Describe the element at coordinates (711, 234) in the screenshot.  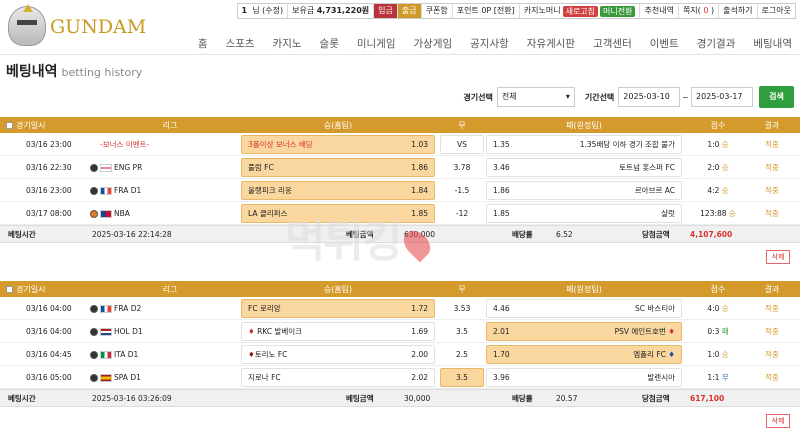
I see `win-amount: 4,107,600` at that location.